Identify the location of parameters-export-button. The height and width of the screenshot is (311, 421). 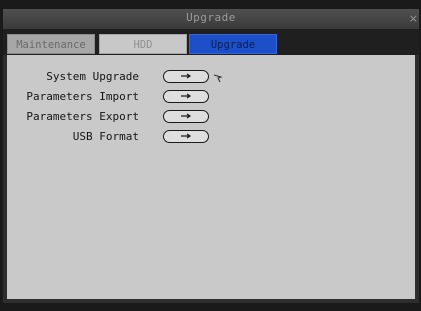
(186, 116).